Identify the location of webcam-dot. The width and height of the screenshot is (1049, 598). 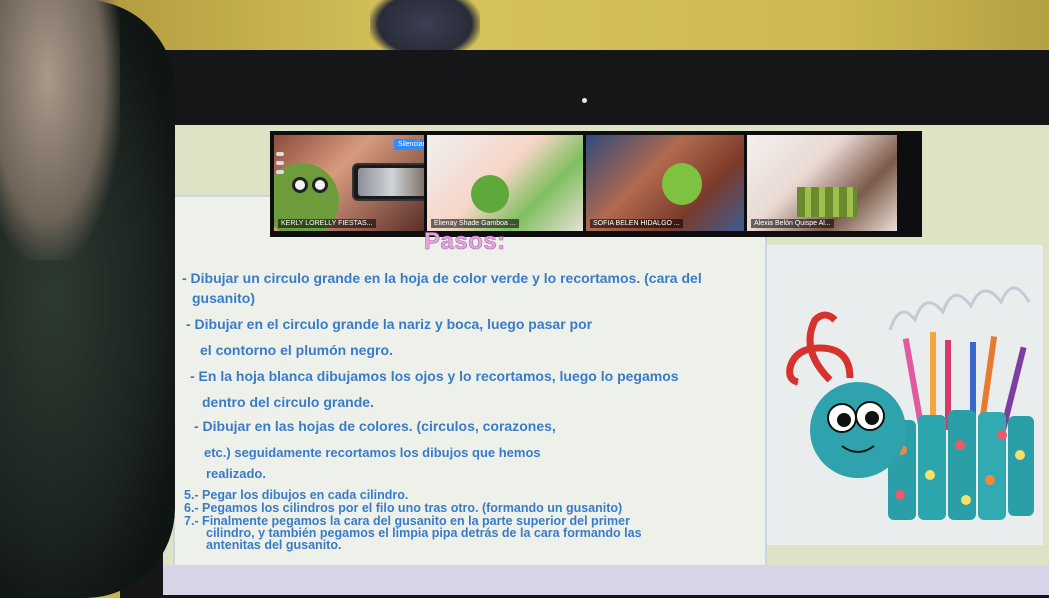
(584, 100).